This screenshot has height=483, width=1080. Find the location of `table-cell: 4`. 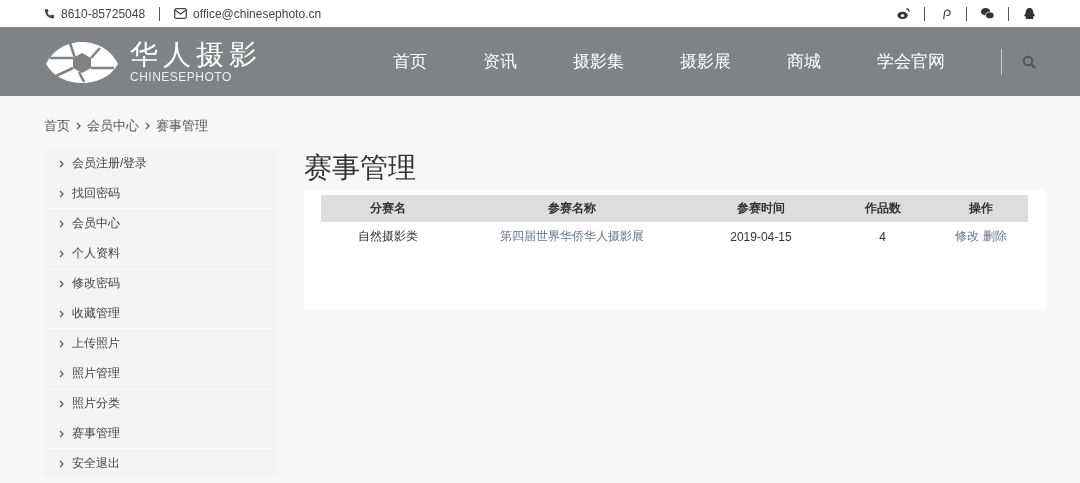

table-cell: 4 is located at coordinates (882, 236).